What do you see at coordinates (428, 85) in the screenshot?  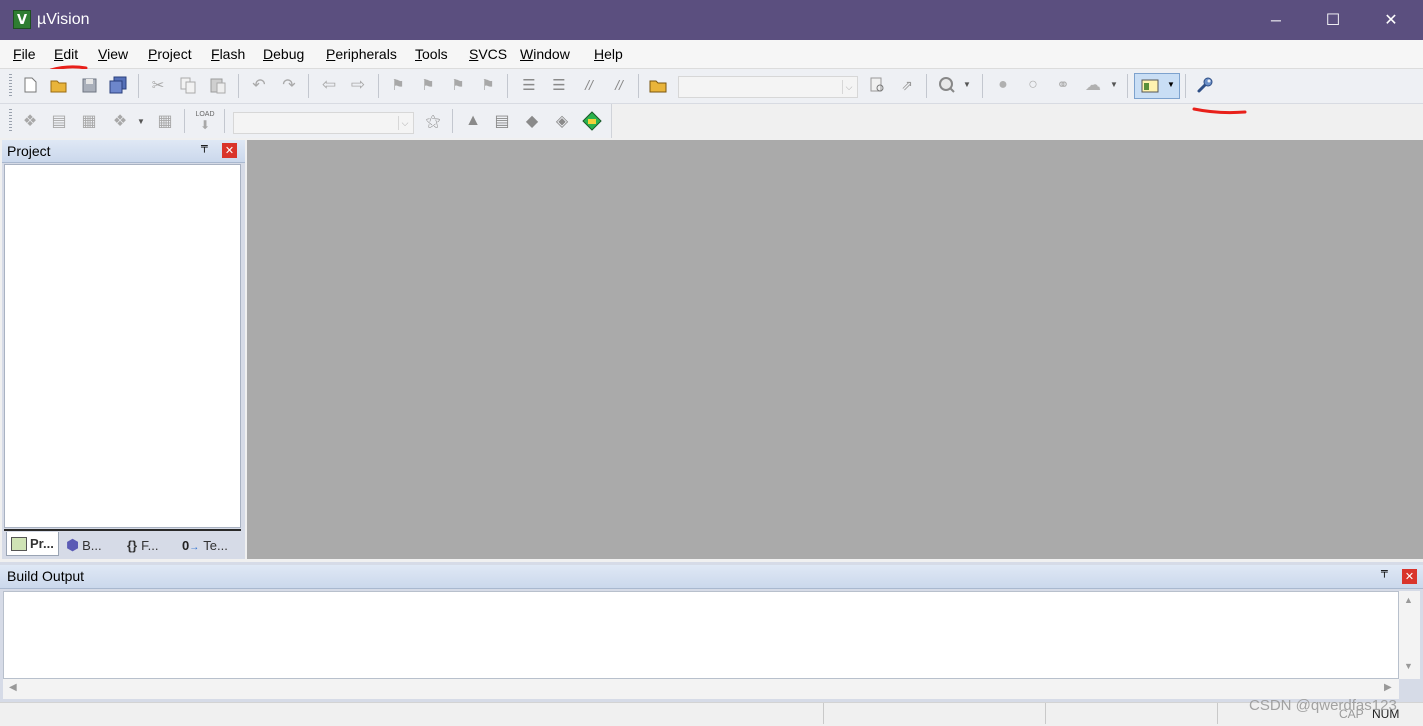 I see `previous-bookmark-button: ⚑` at bounding box center [428, 85].